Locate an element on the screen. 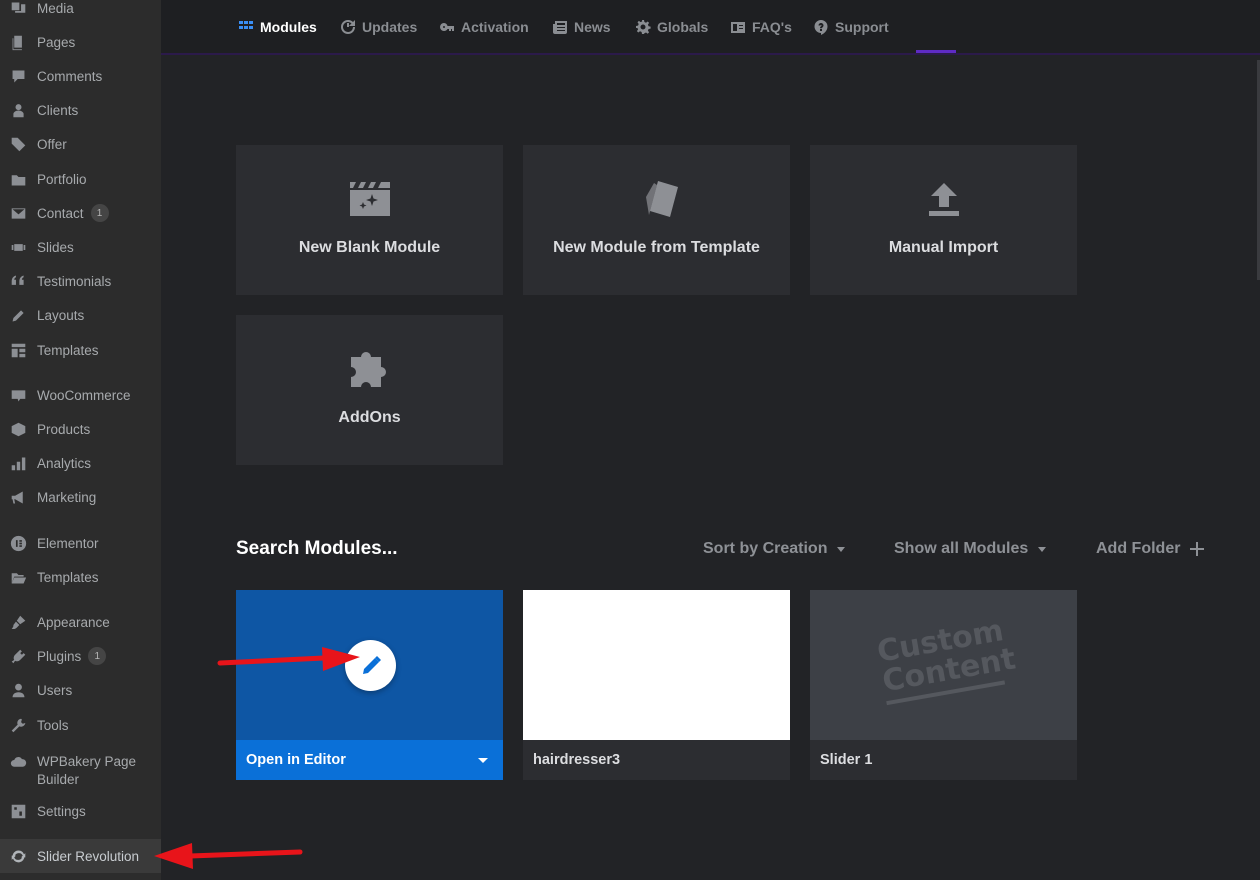 The width and height of the screenshot is (1260, 880). open-in-editor-button: Open in Editor is located at coordinates (369, 760).